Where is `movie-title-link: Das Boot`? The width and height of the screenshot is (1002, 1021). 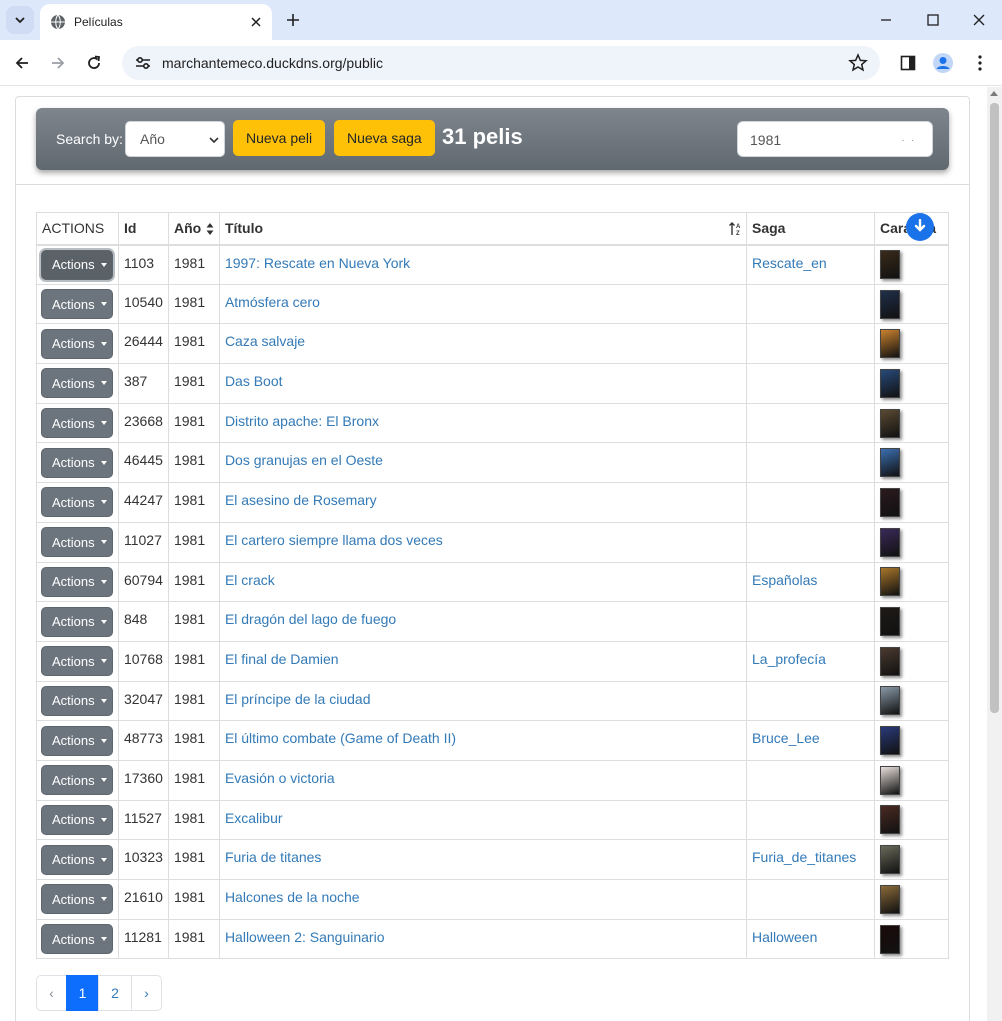
movie-title-link: Das Boot is located at coordinates (254, 381).